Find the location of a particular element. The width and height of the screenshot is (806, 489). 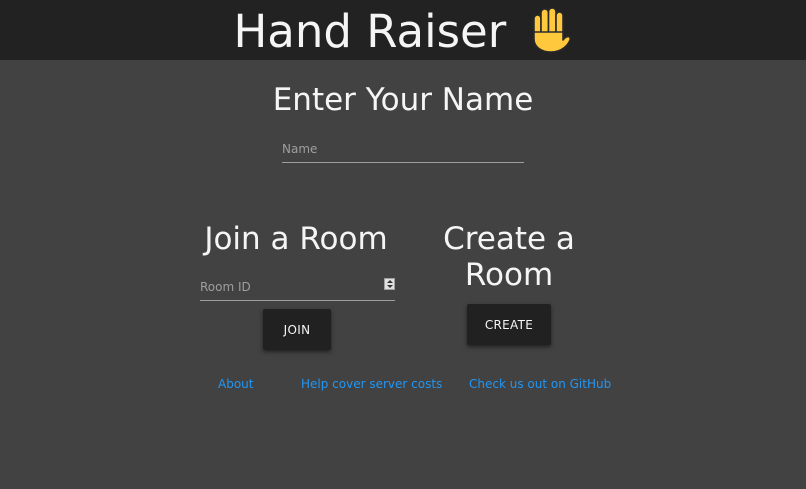

room-id-stepper is located at coordinates (389, 284).